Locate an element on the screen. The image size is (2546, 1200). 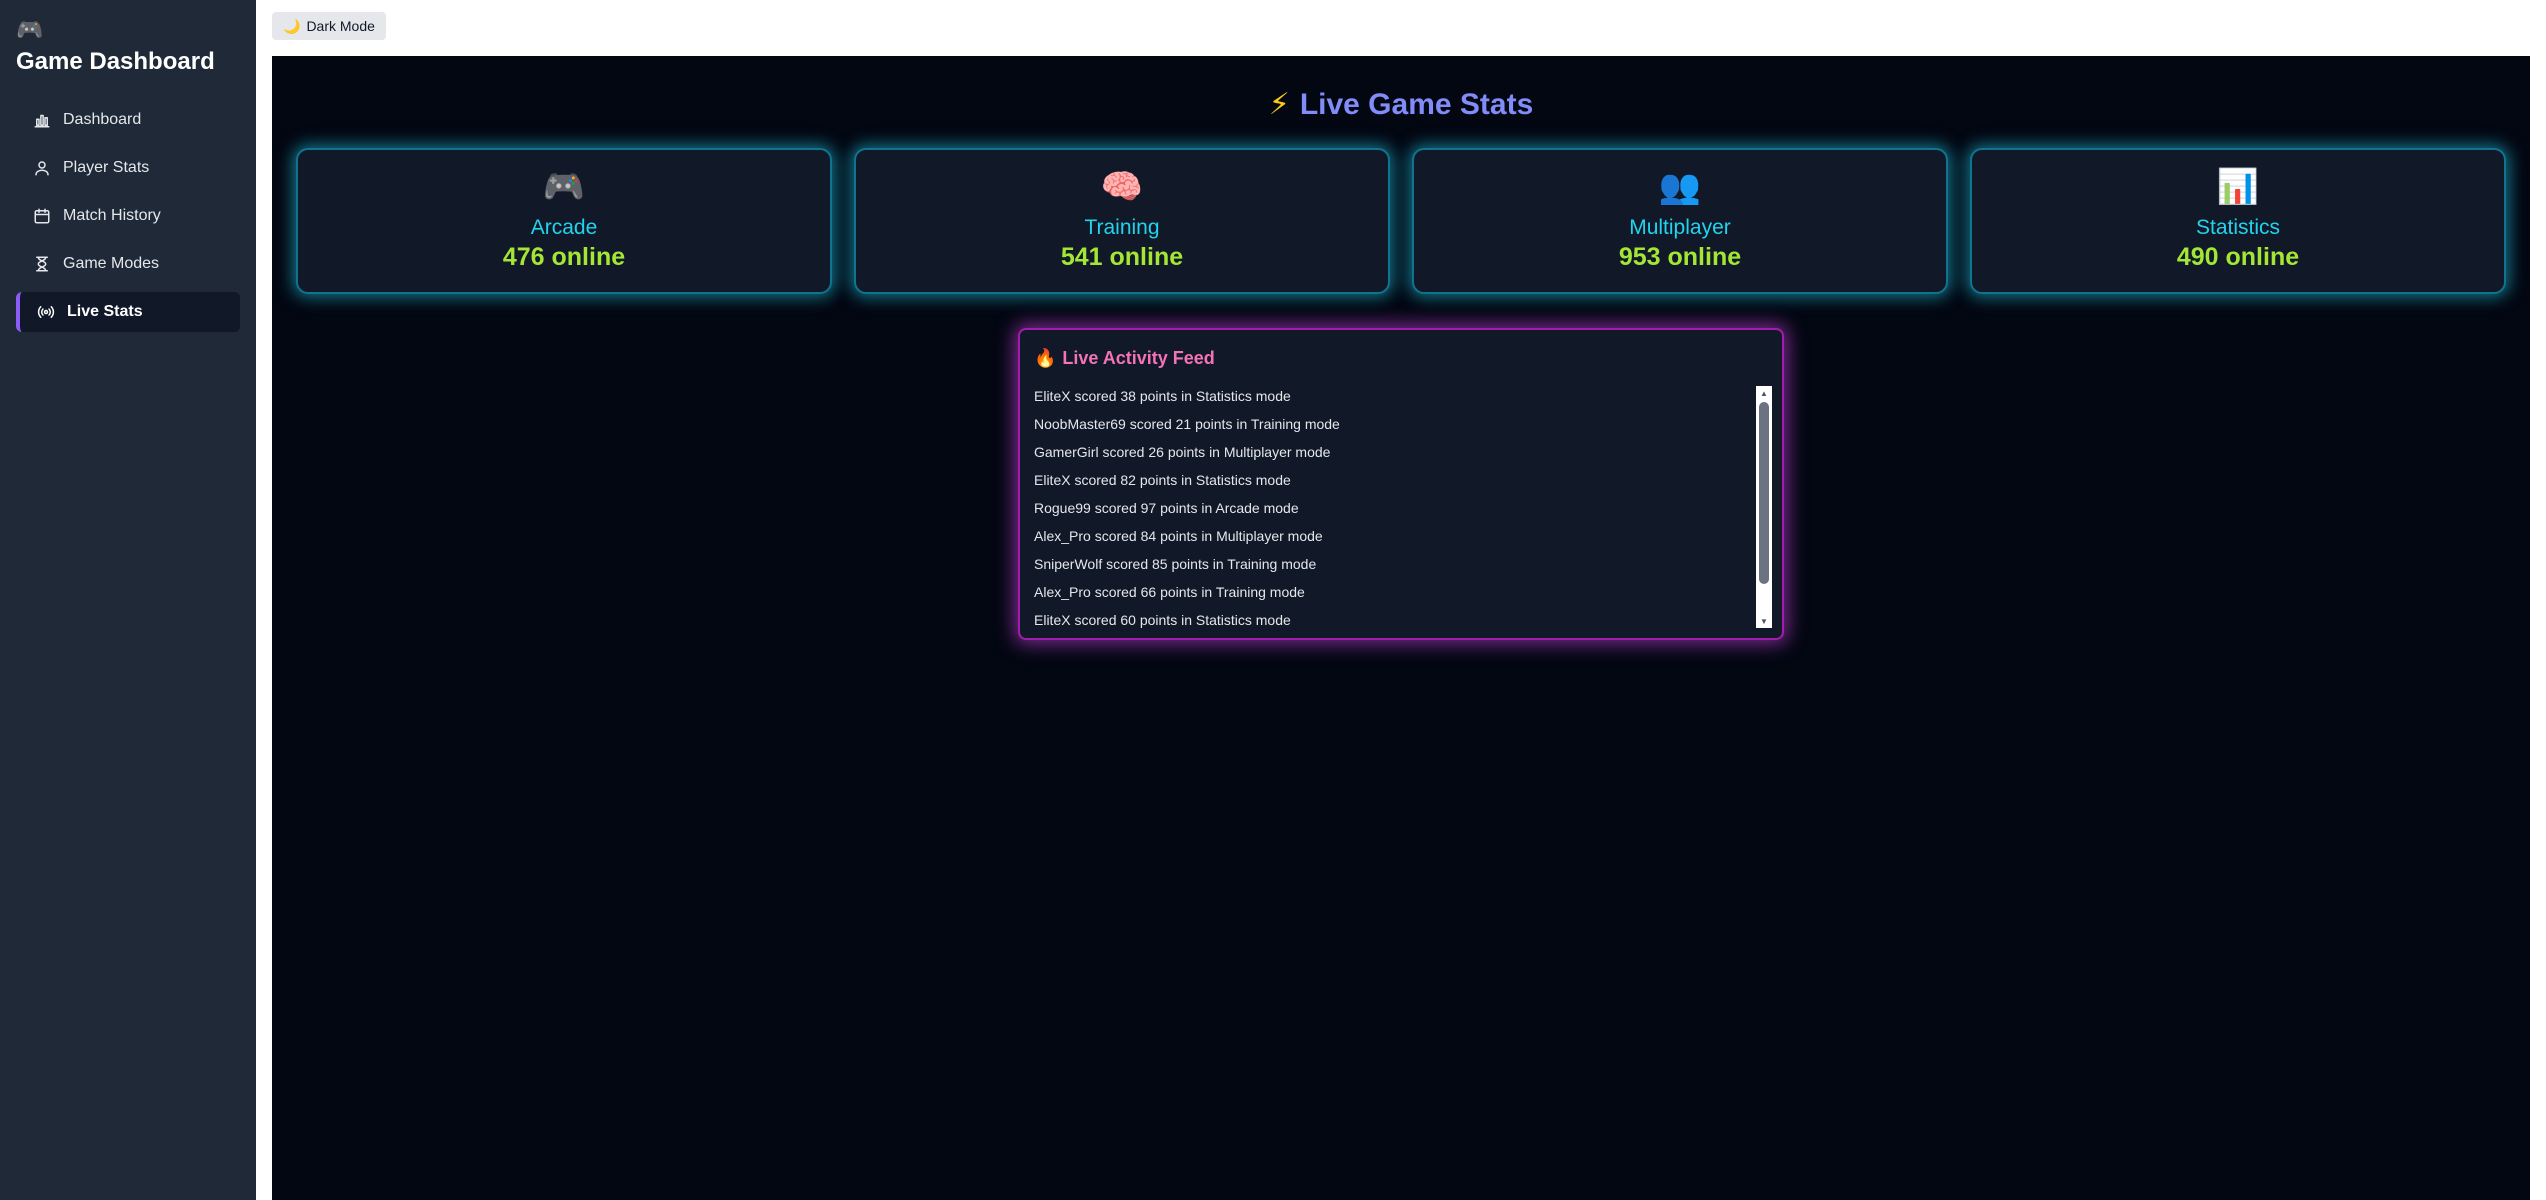
online-count: 490 online is located at coordinates (2238, 257).